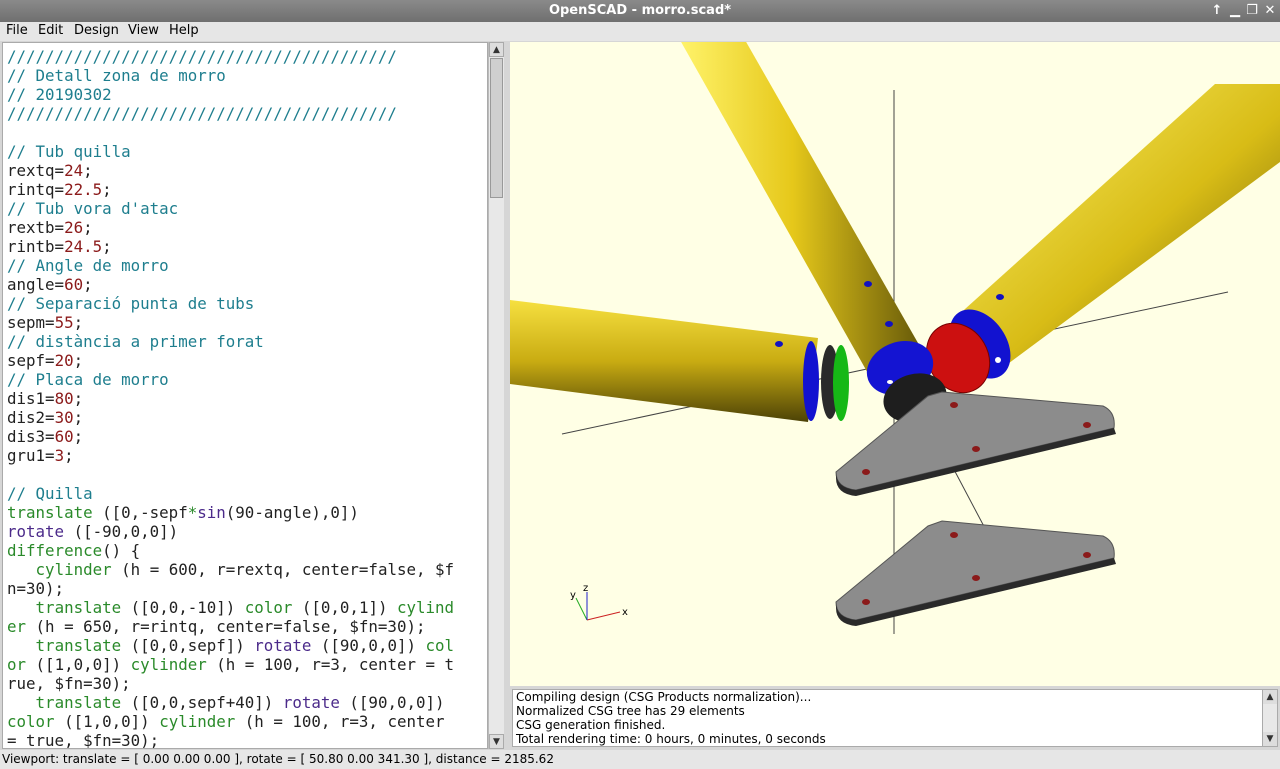  Describe the element at coordinates (230, 246) in the screenshot. I see `code-line: rintb=24.5;` at that location.